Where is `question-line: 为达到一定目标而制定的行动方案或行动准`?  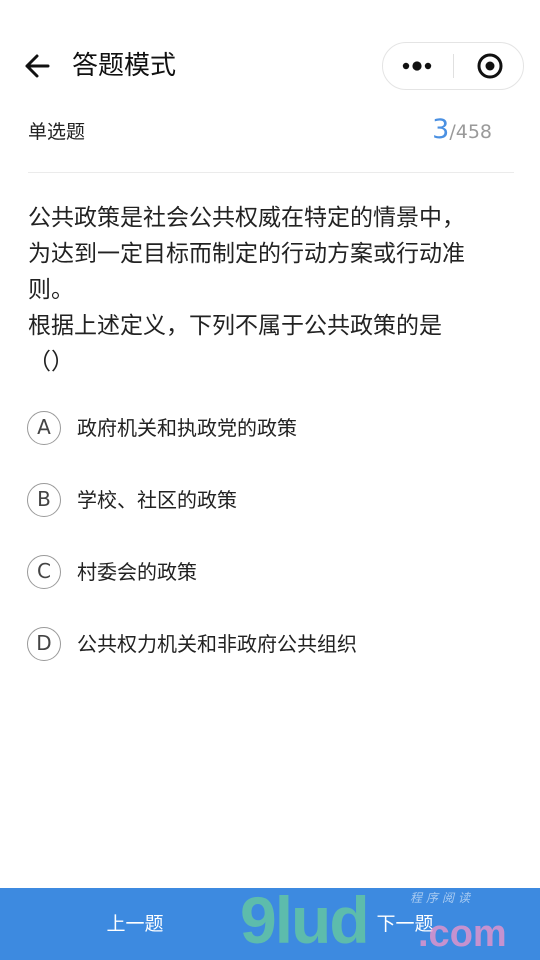 question-line: 为达到一定目标而制定的行动方案或行动准 is located at coordinates (246, 254).